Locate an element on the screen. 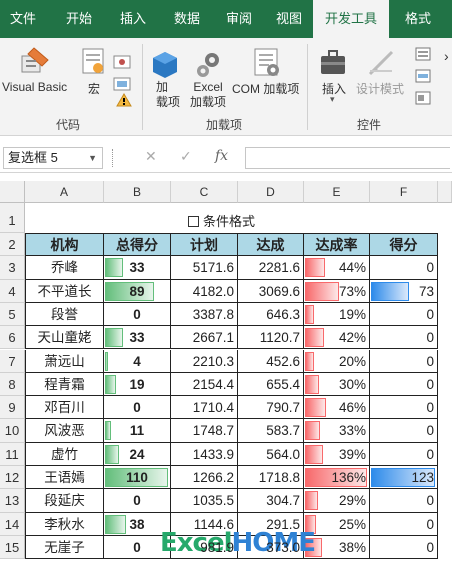 This screenshot has height=564, width=452. cell-rate: 30% is located at coordinates (337, 384).